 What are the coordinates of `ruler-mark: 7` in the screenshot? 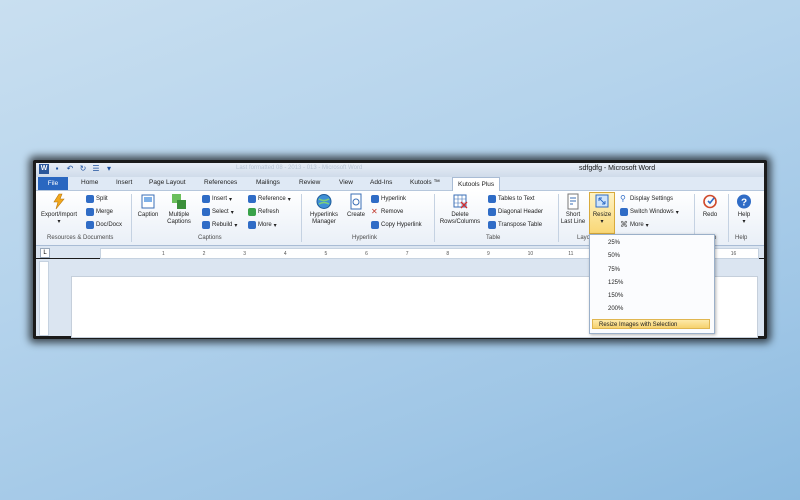 It's located at (407, 254).